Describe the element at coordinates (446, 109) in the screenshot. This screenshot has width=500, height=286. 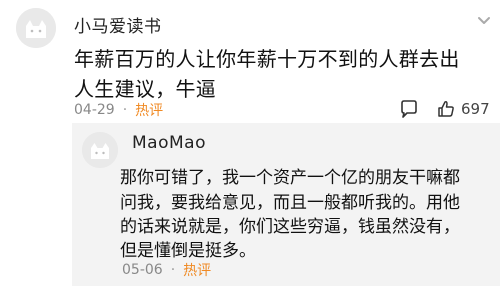
I see `like-icon` at that location.